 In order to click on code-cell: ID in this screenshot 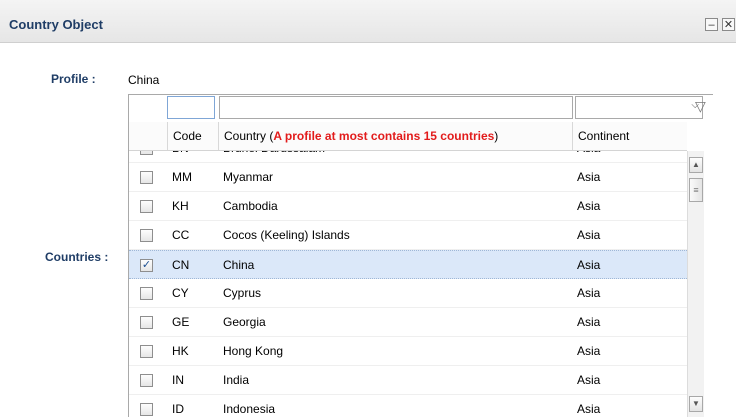, I will do `click(178, 409)`.